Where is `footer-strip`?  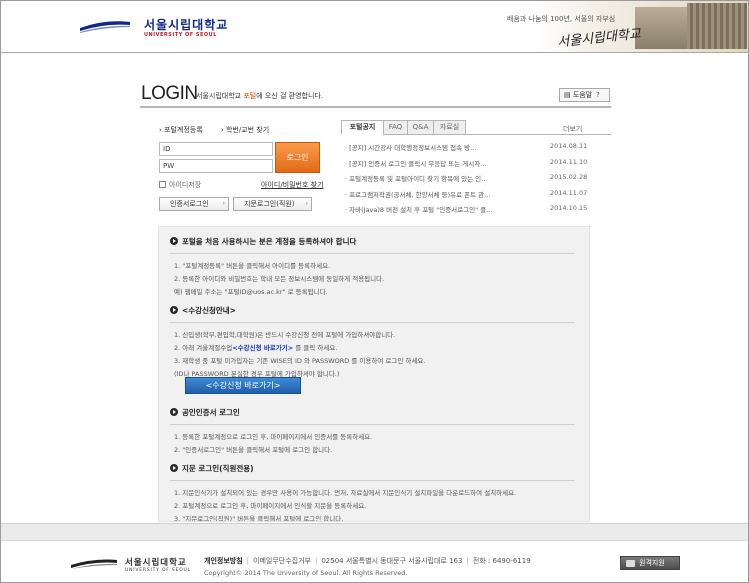 footer-strip is located at coordinates (374, 532).